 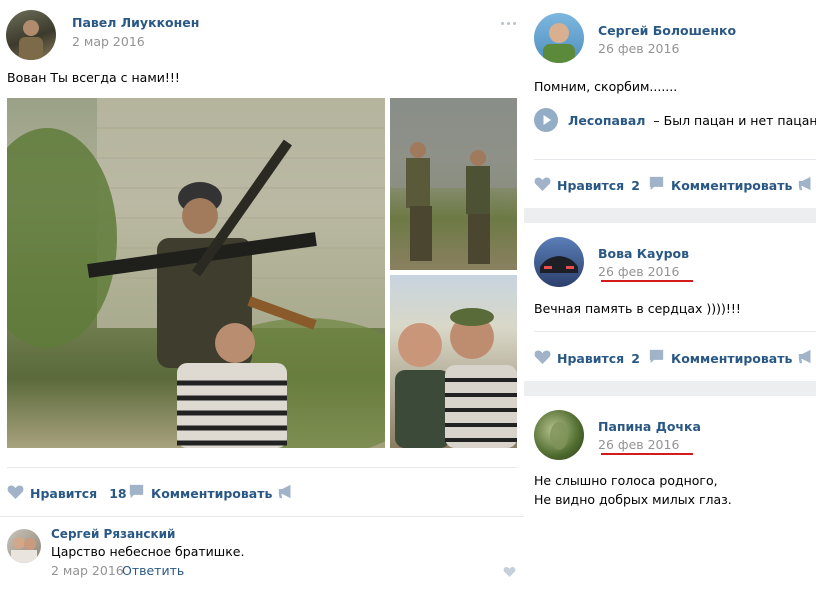 What do you see at coordinates (118, 493) in the screenshot?
I see `like-count: 18` at bounding box center [118, 493].